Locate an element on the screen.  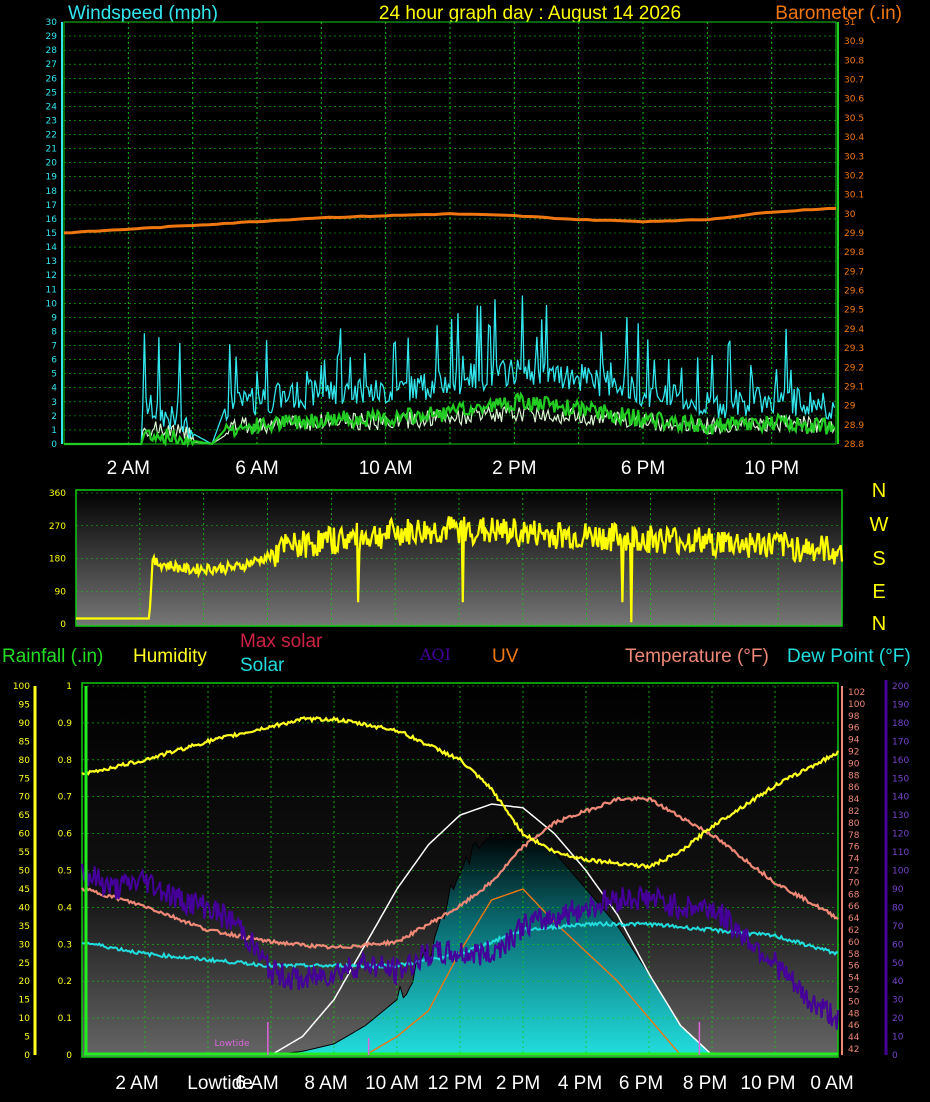
climate-x-tick-label: 6 AM is located at coordinates (256, 1083).